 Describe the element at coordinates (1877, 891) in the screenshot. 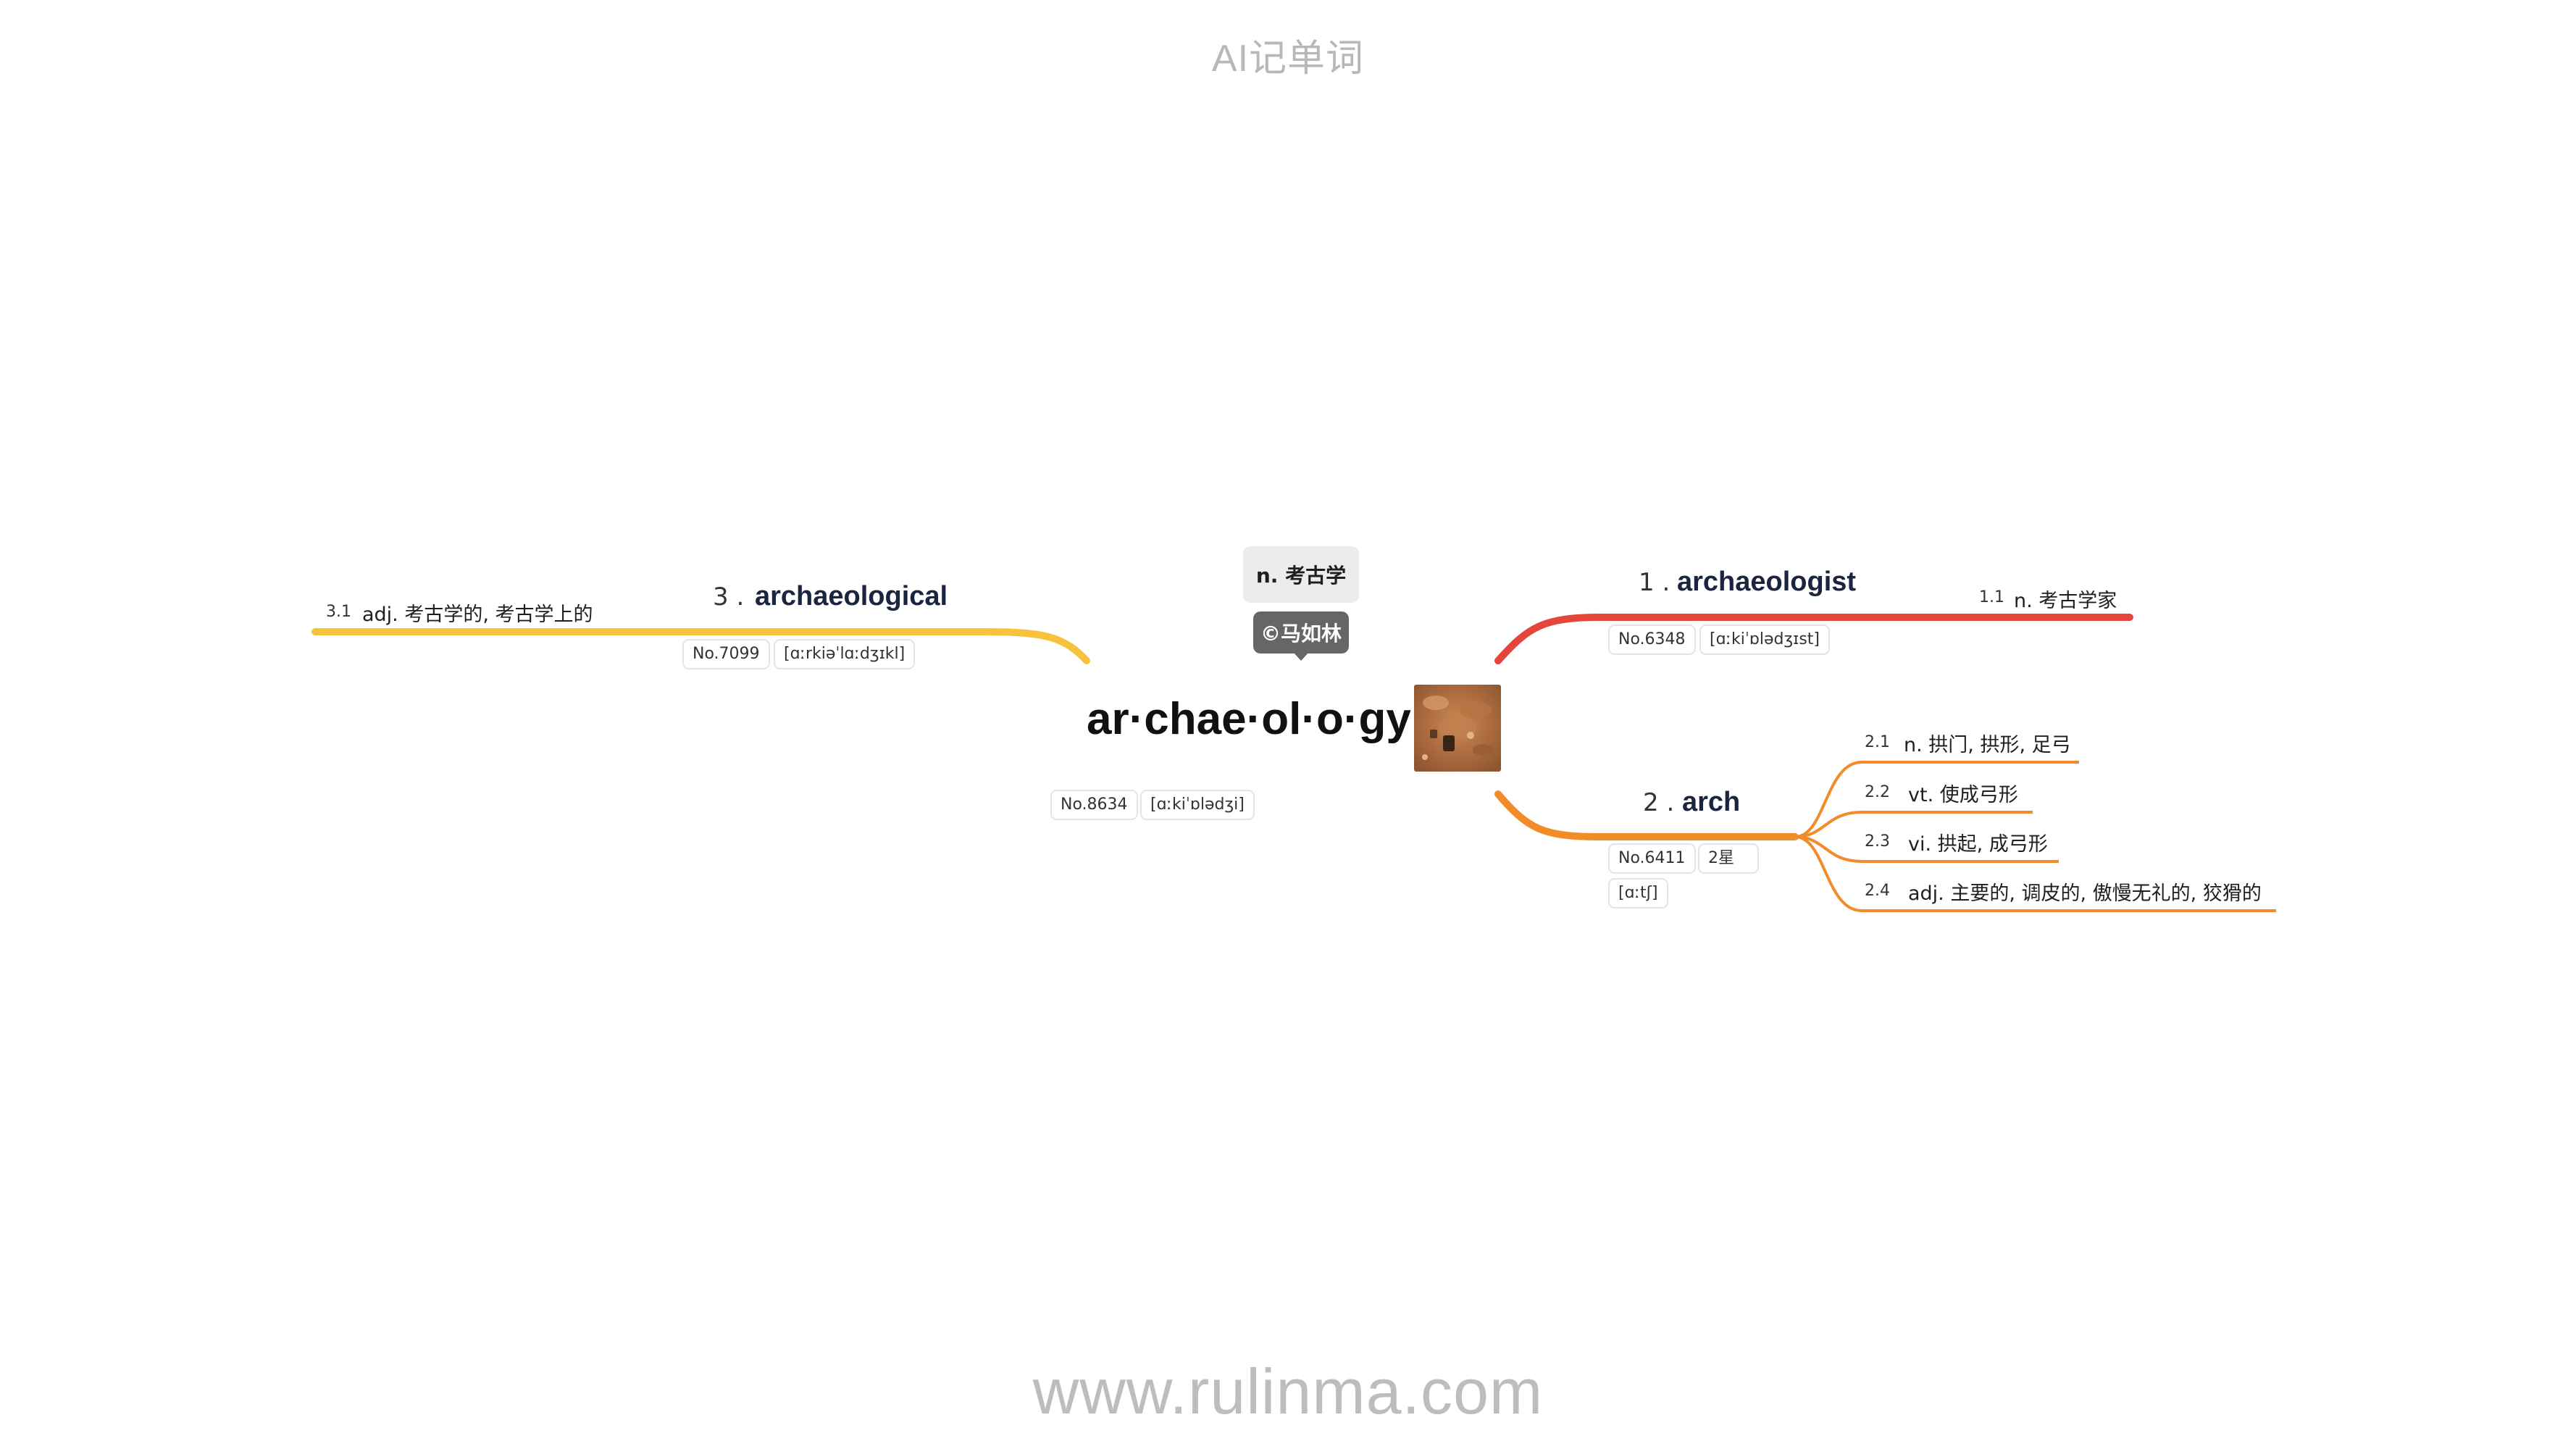

I see `sense-2-4-number: 2.4` at that location.